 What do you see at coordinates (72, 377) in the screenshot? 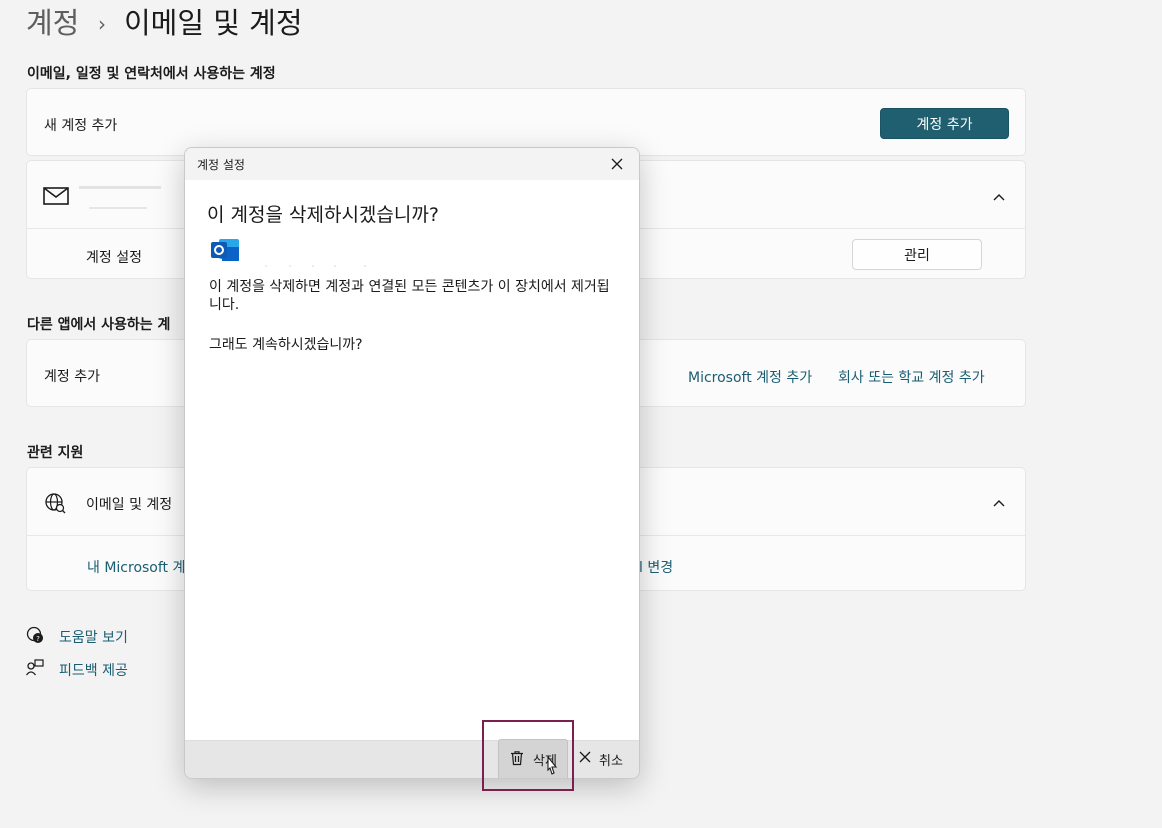
I see `add-account-label: 계정 추가` at bounding box center [72, 377].